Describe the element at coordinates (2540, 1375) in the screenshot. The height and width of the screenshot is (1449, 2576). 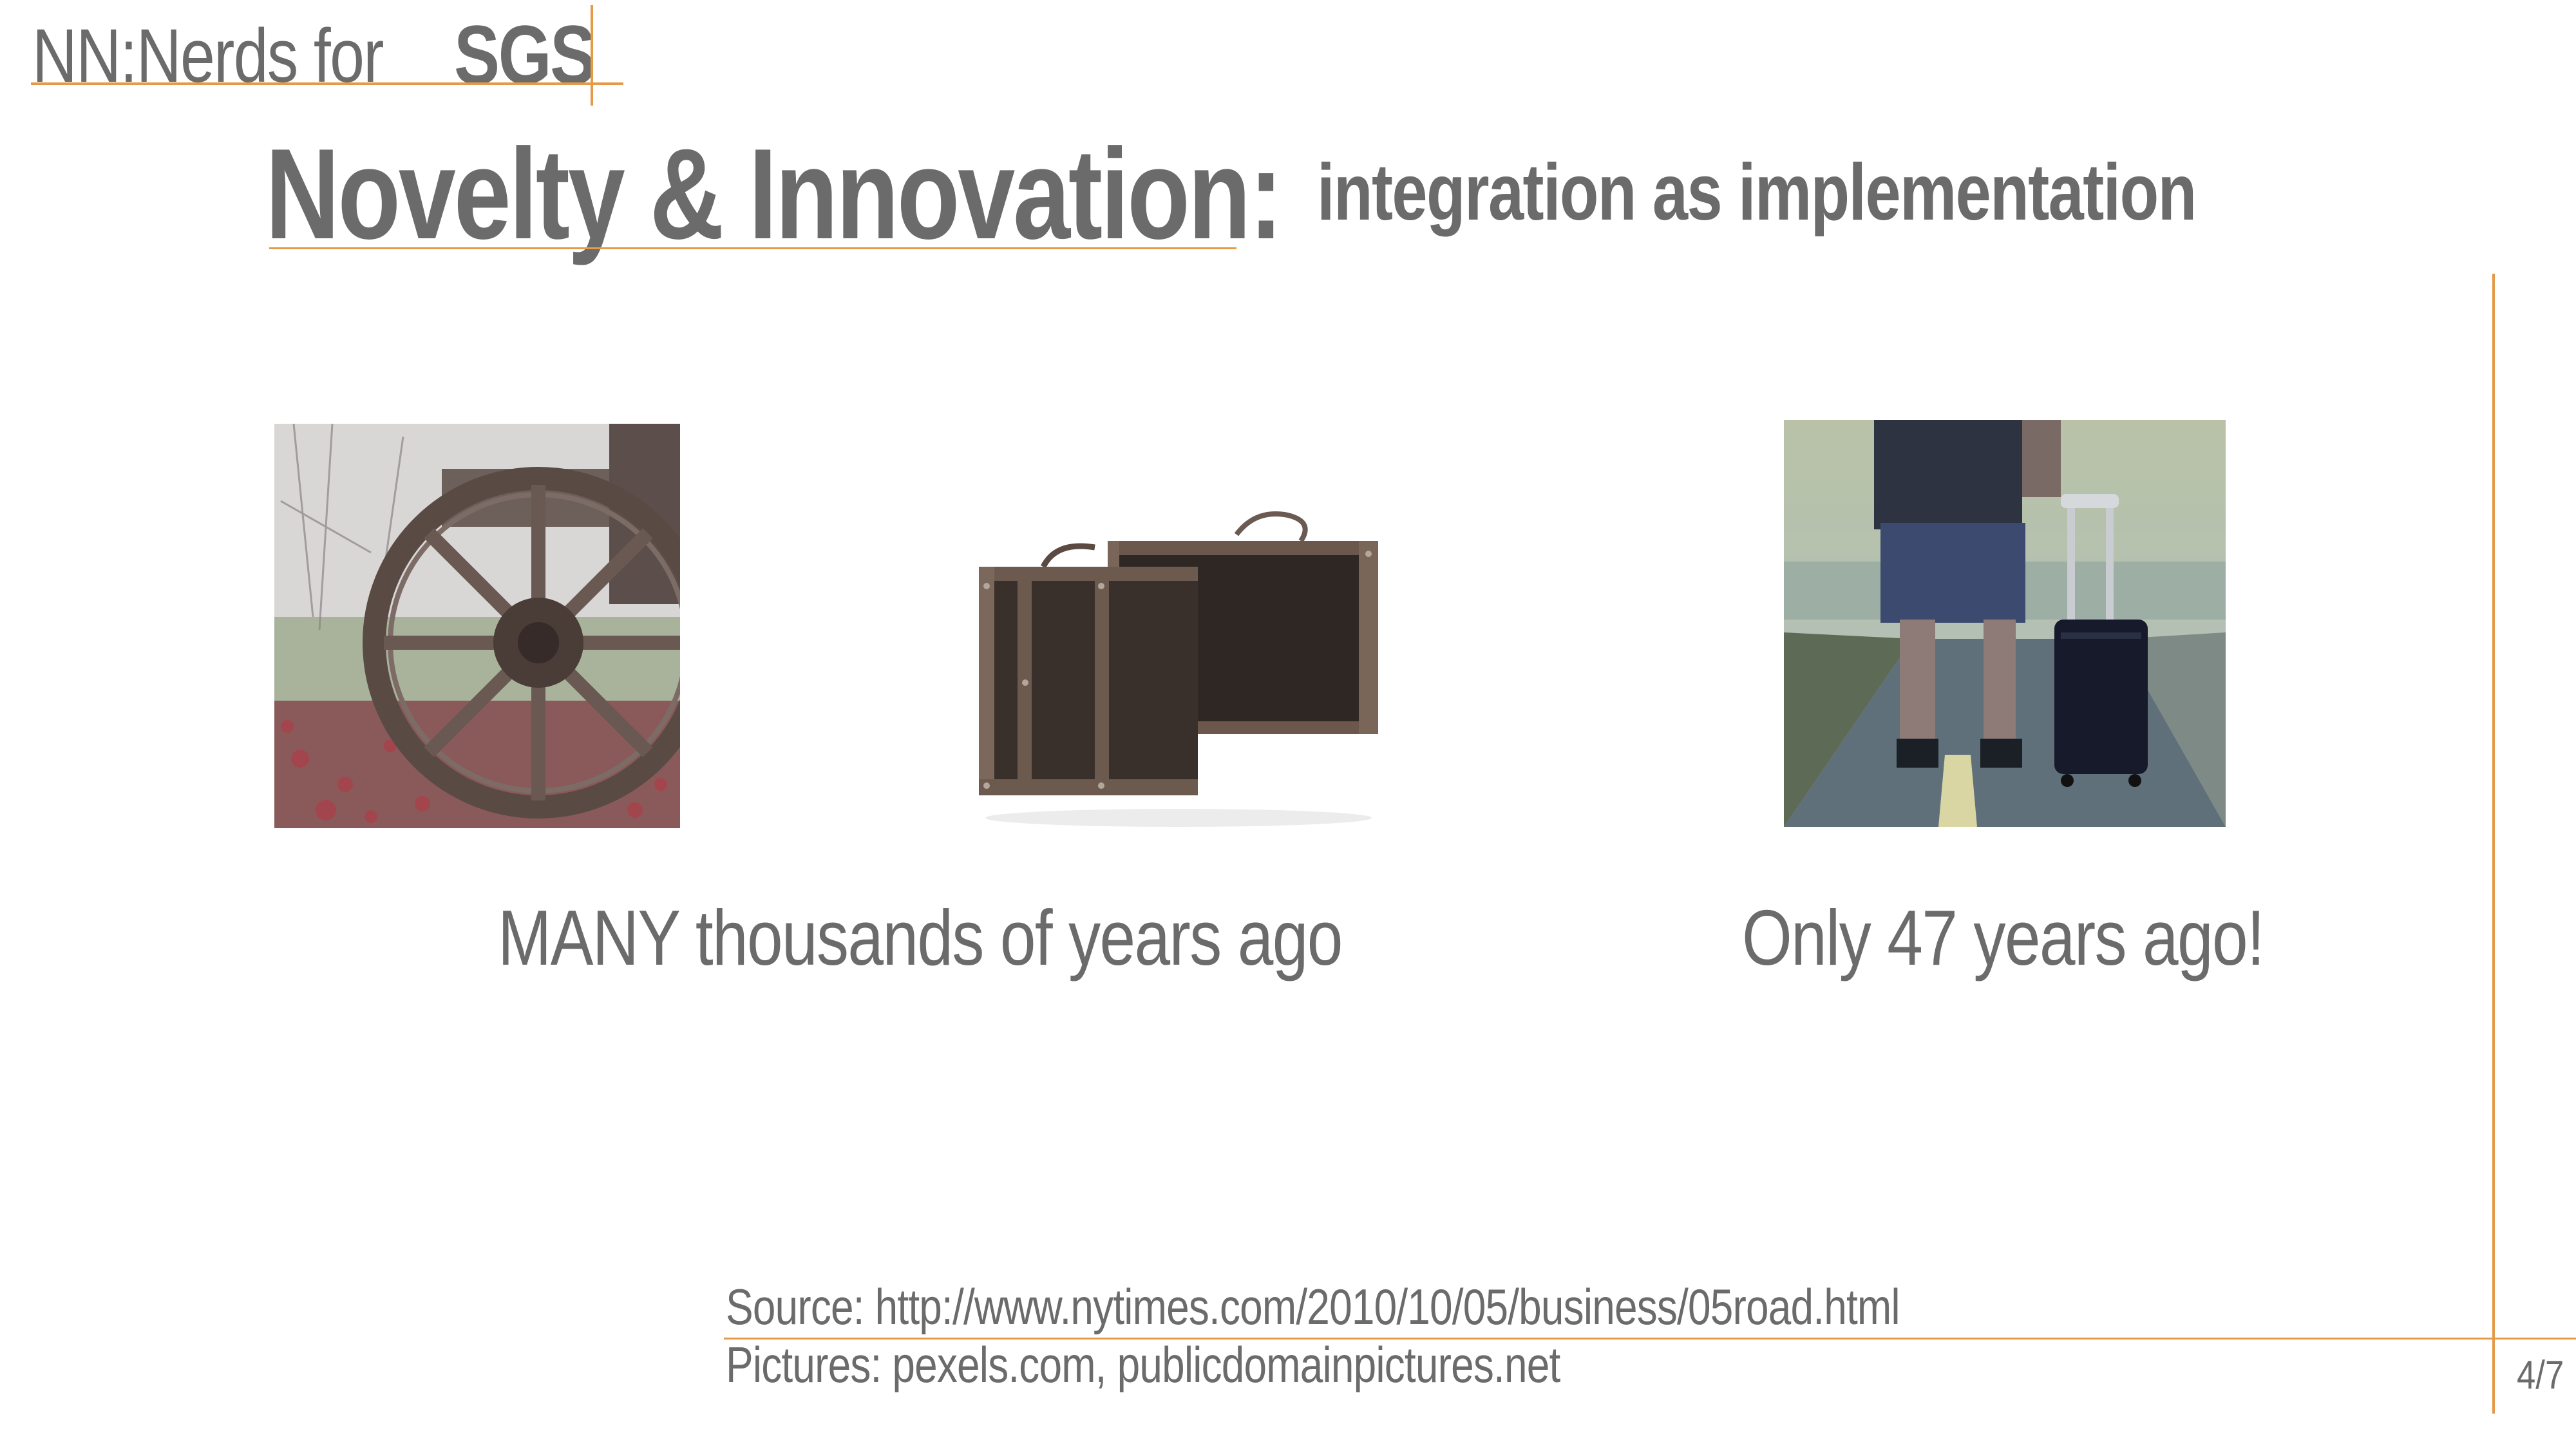
I see `page-number: 4/7` at that location.